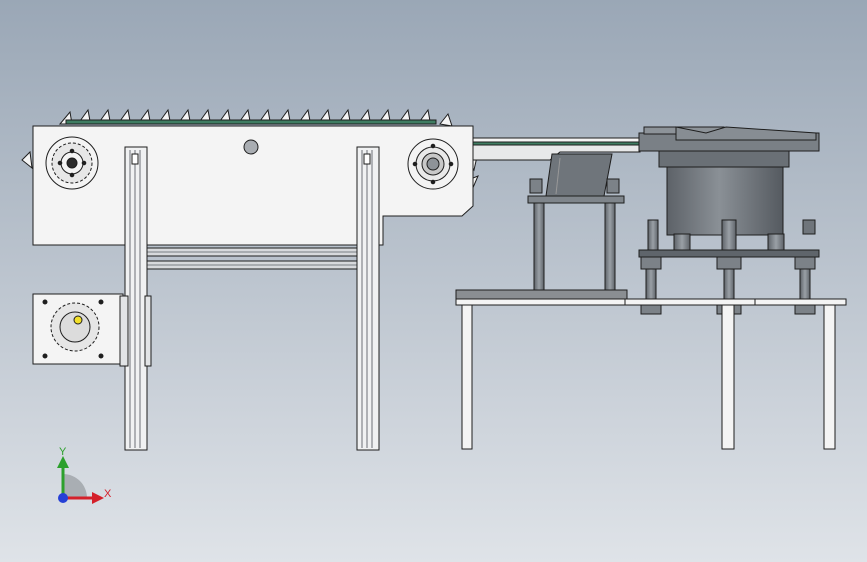 The width and height of the screenshot is (867, 562). Describe the element at coordinates (72, 163) in the screenshot. I see `drive-sprocket-left` at that location.